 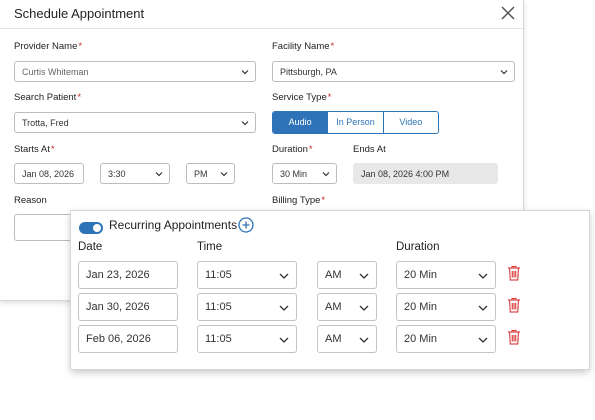 I want to click on recurring-date-input: Jan 30, 2026, so click(x=128, y=307).